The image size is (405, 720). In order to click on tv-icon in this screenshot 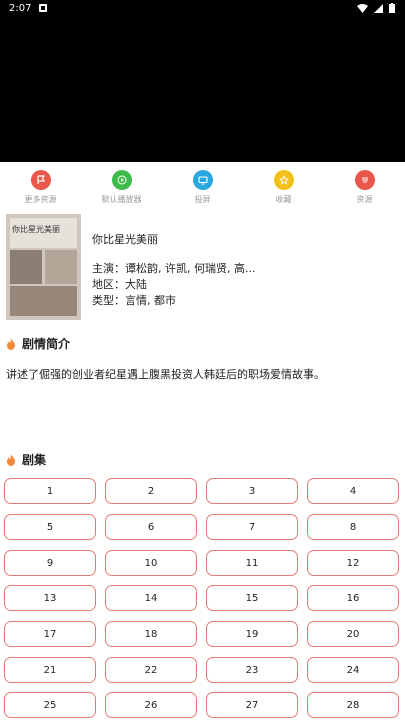, I will do `click(202, 180)`.